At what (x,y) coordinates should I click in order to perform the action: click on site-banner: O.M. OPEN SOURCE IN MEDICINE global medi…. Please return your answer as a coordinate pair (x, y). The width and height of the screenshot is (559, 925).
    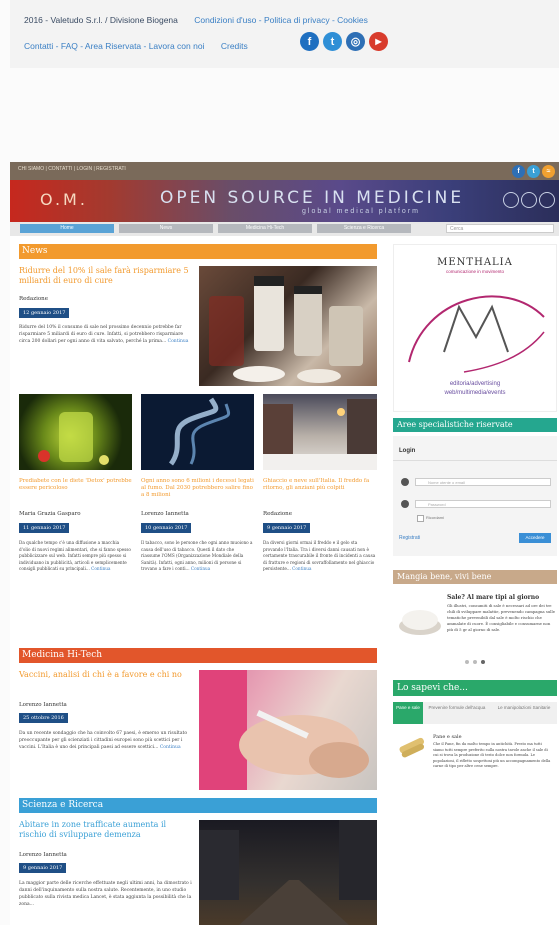
    Looking at the image, I should click on (284, 201).